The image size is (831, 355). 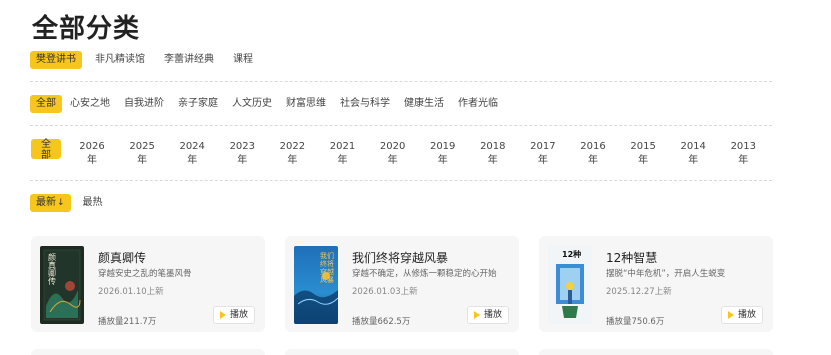 I want to click on year-chip-2013: 2013 年, so click(x=743, y=154).